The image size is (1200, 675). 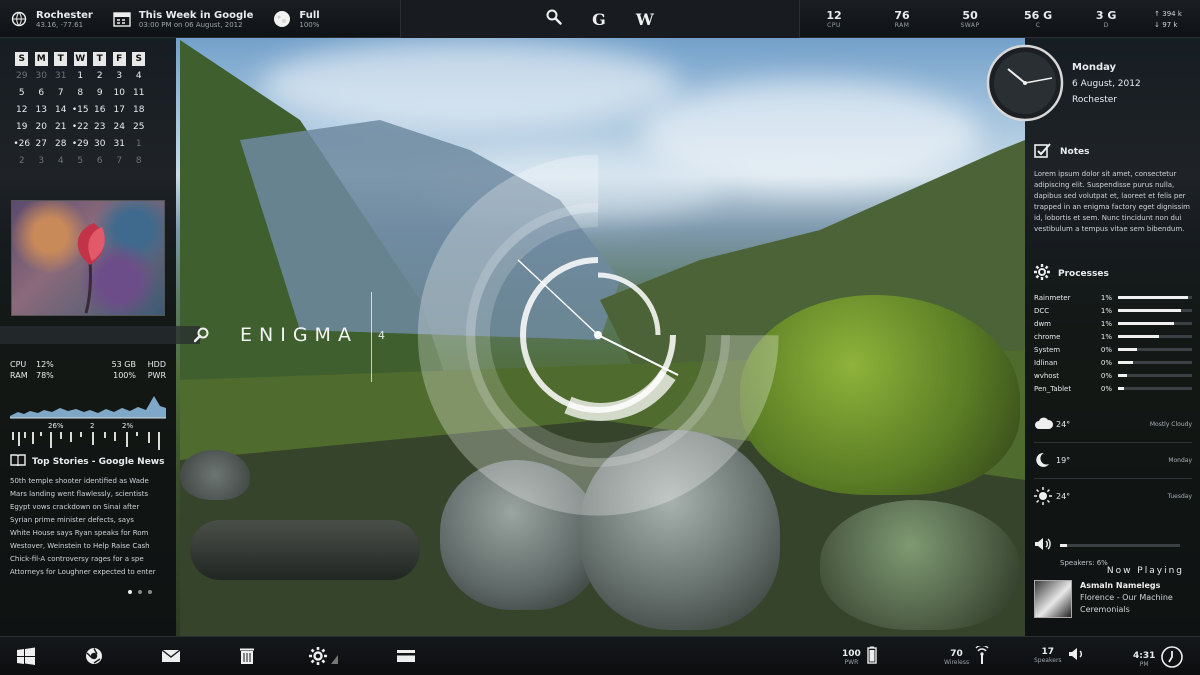 What do you see at coordinates (139, 127) in the screenshot?
I see `calendar-day: 25` at bounding box center [139, 127].